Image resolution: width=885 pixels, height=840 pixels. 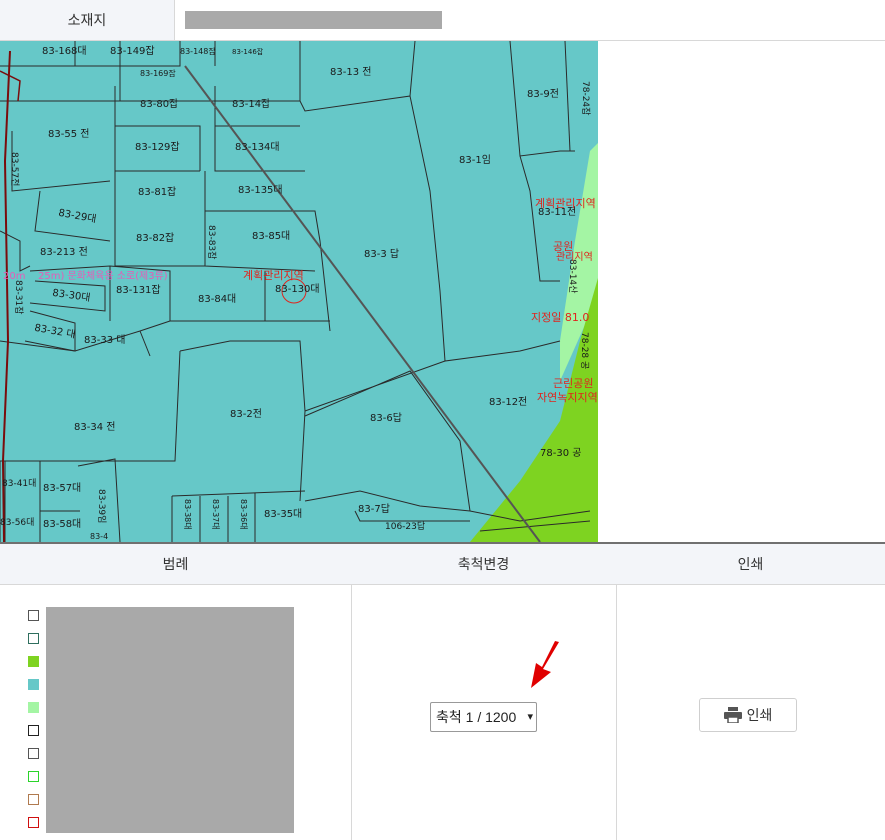 What do you see at coordinates (132, 51) in the screenshot?
I see `parcel-label: 83-149잡` at bounding box center [132, 51].